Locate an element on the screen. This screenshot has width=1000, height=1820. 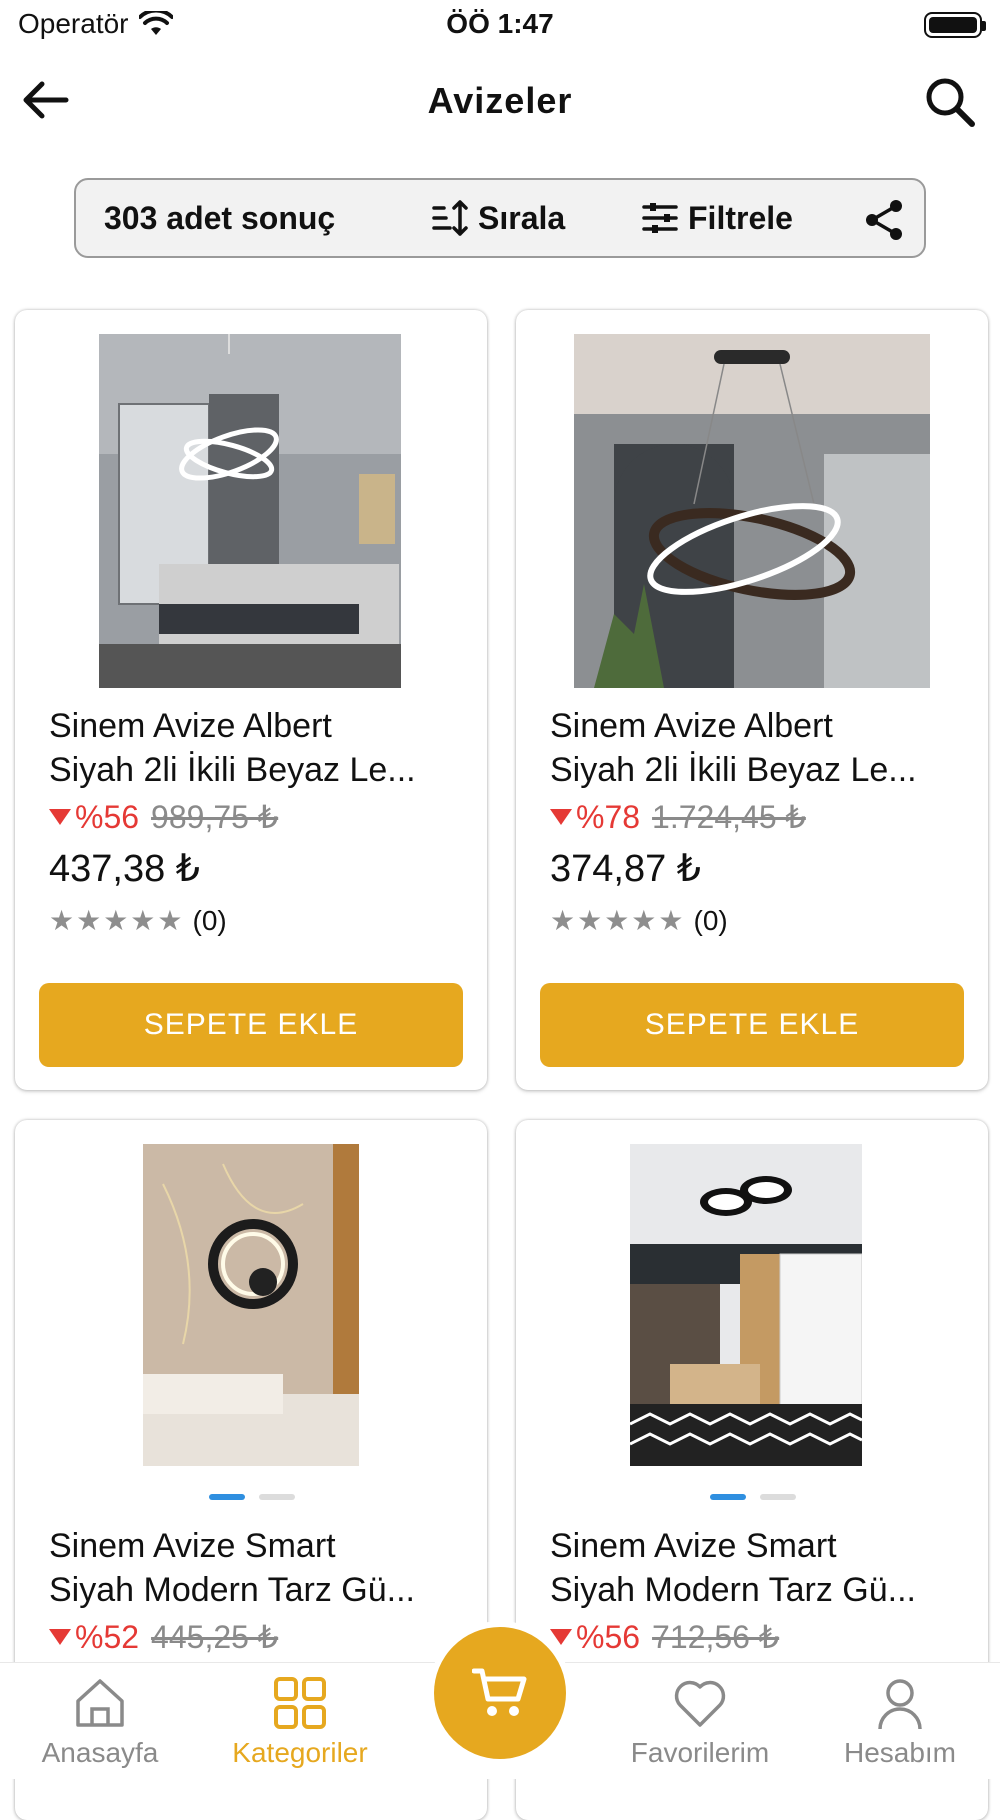
tab-favorites-label: Favorilerim is located at coordinates (700, 1752).